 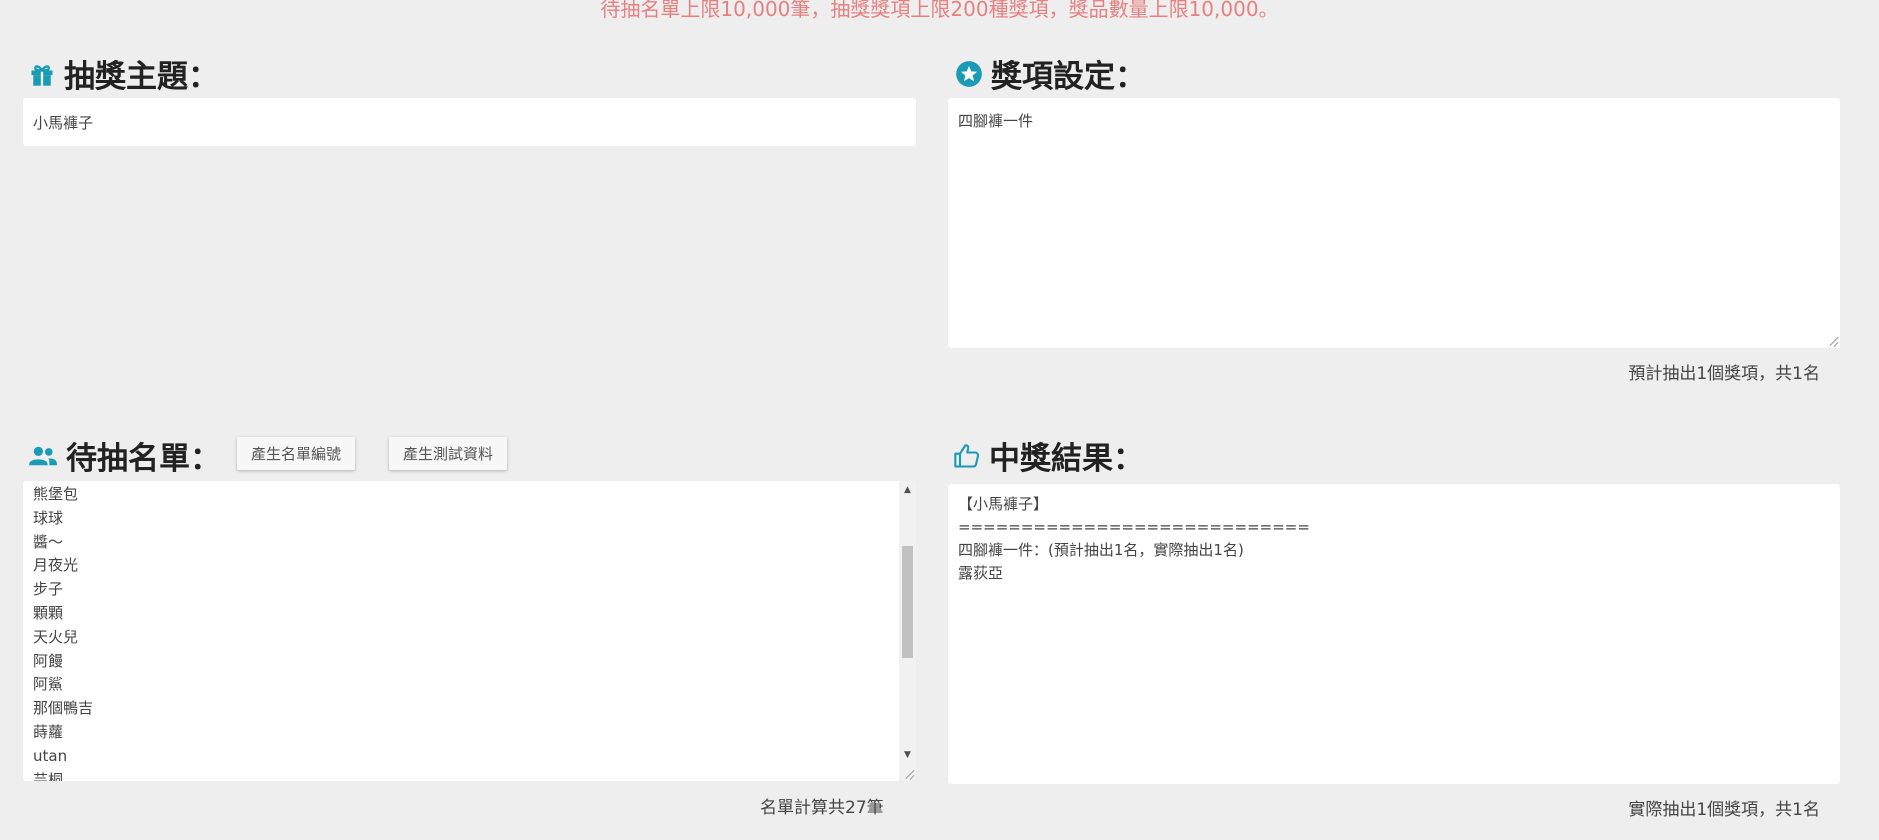 I want to click on list-item: 熊堡包, so click(x=56, y=494).